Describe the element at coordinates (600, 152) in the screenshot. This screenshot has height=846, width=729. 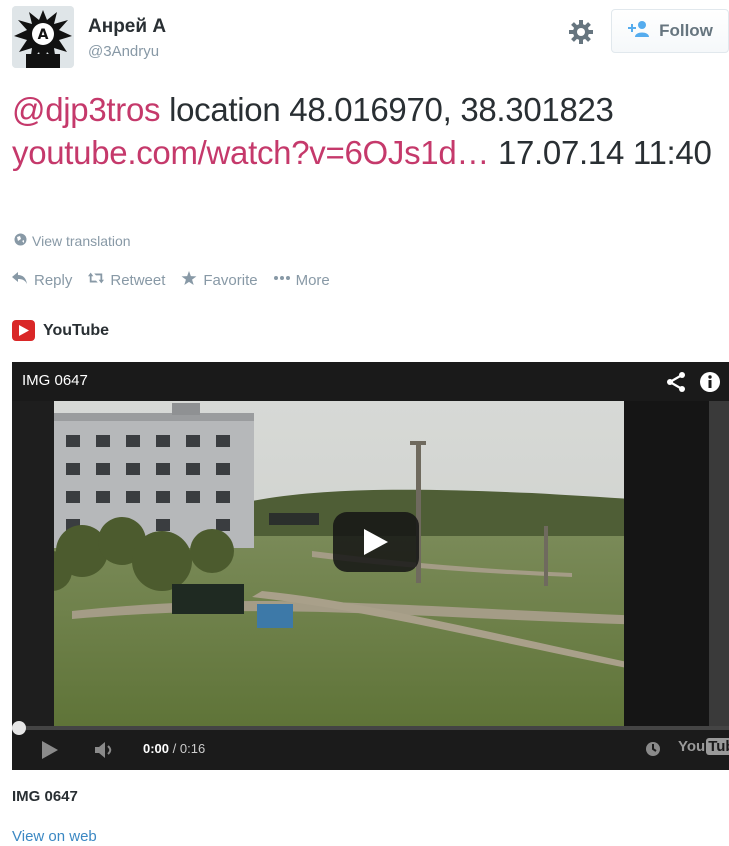
I see `tweet-text-part2: 17.07.14 11:40` at that location.